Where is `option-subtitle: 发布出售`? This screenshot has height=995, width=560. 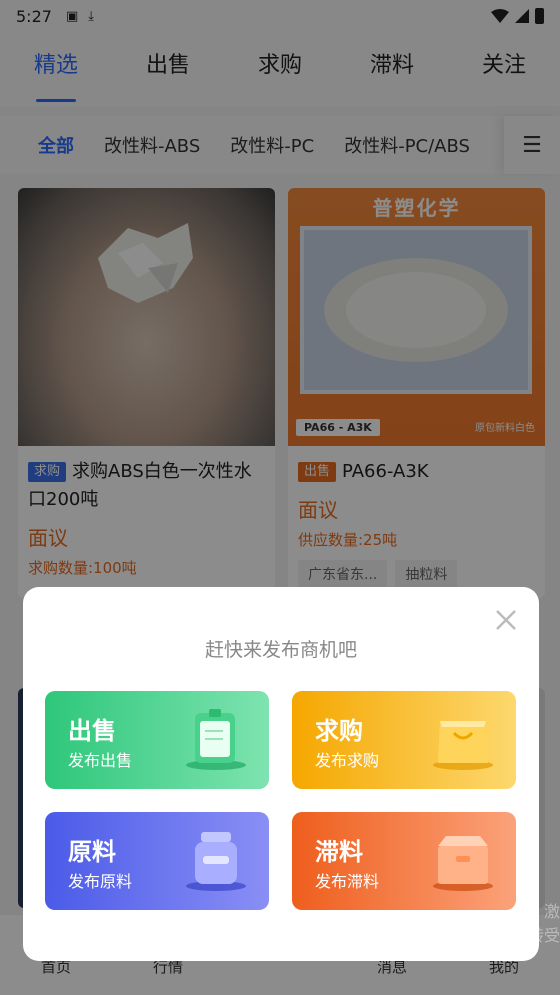
option-subtitle: 发布出售 is located at coordinates (100, 760).